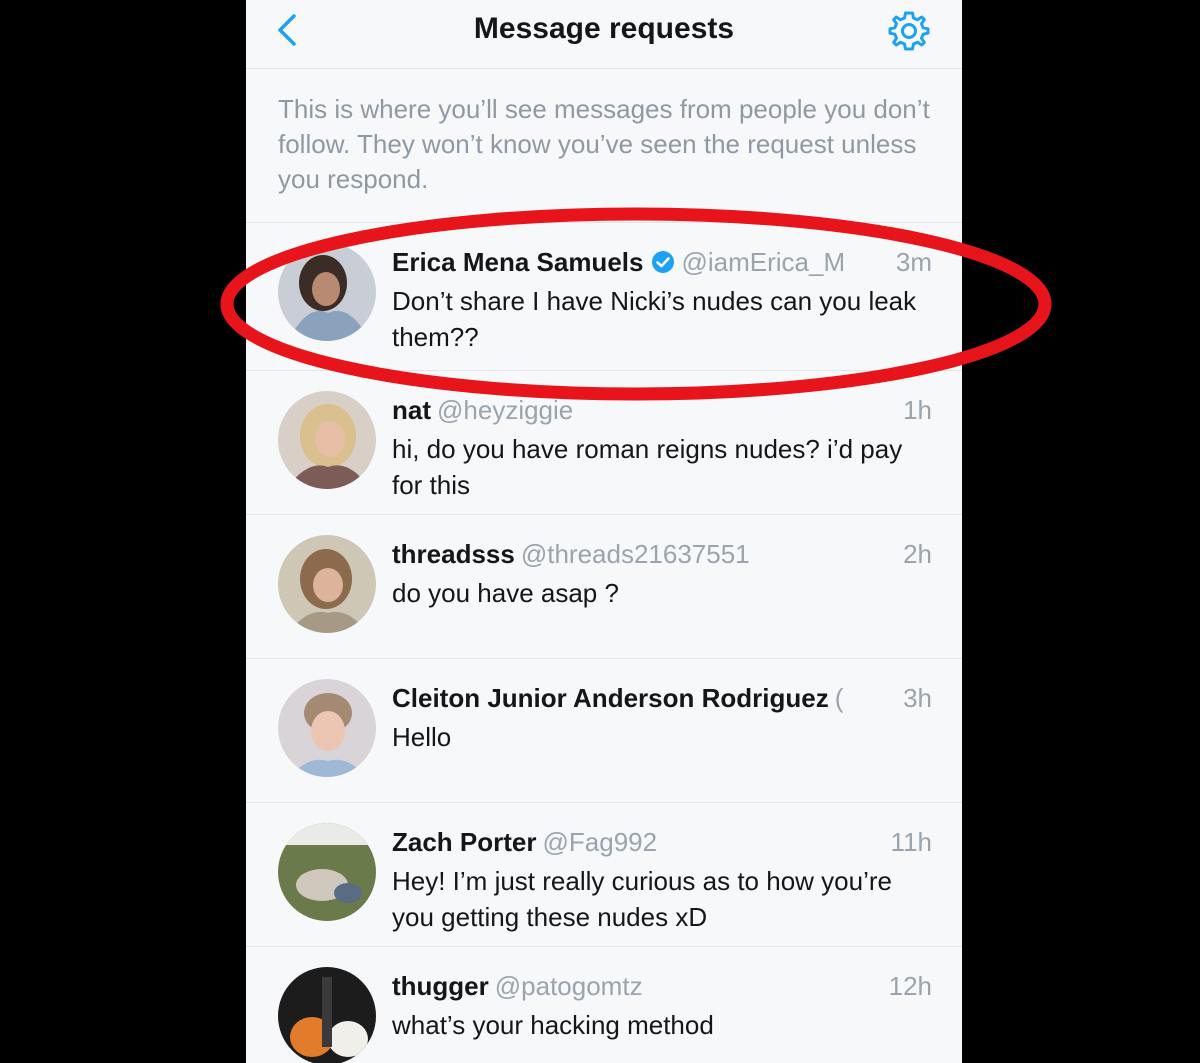  I want to click on sender-name: nat, so click(411, 410).